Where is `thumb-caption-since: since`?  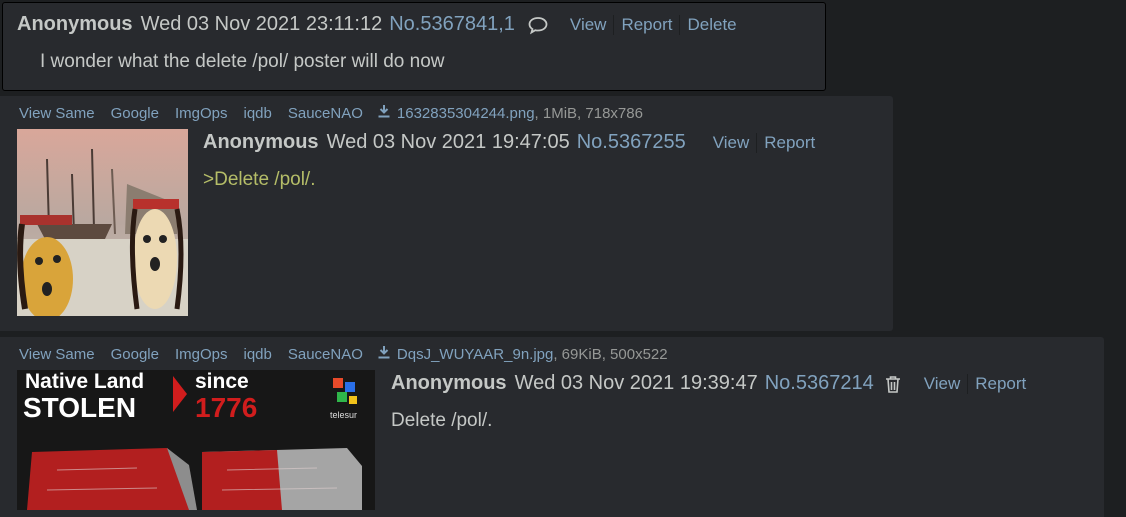 thumb-caption-since: since is located at coordinates (222, 381).